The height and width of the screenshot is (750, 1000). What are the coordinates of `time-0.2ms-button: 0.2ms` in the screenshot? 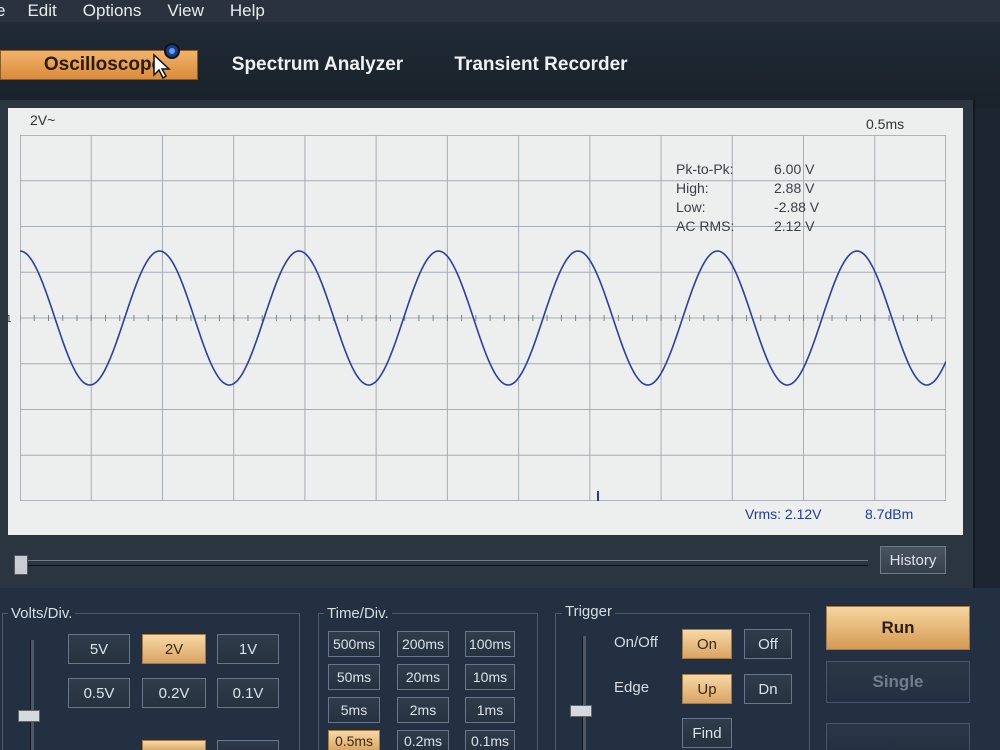 It's located at (423, 740).